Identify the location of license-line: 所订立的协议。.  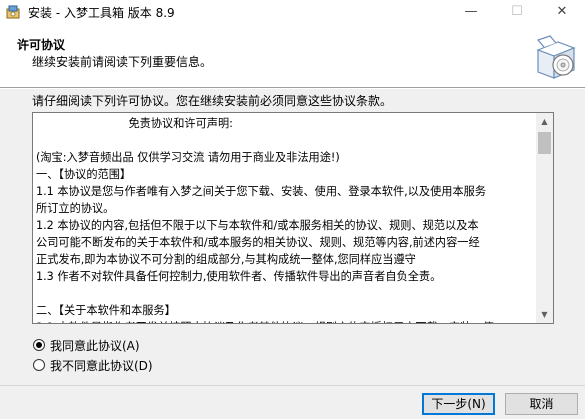
(75, 208).